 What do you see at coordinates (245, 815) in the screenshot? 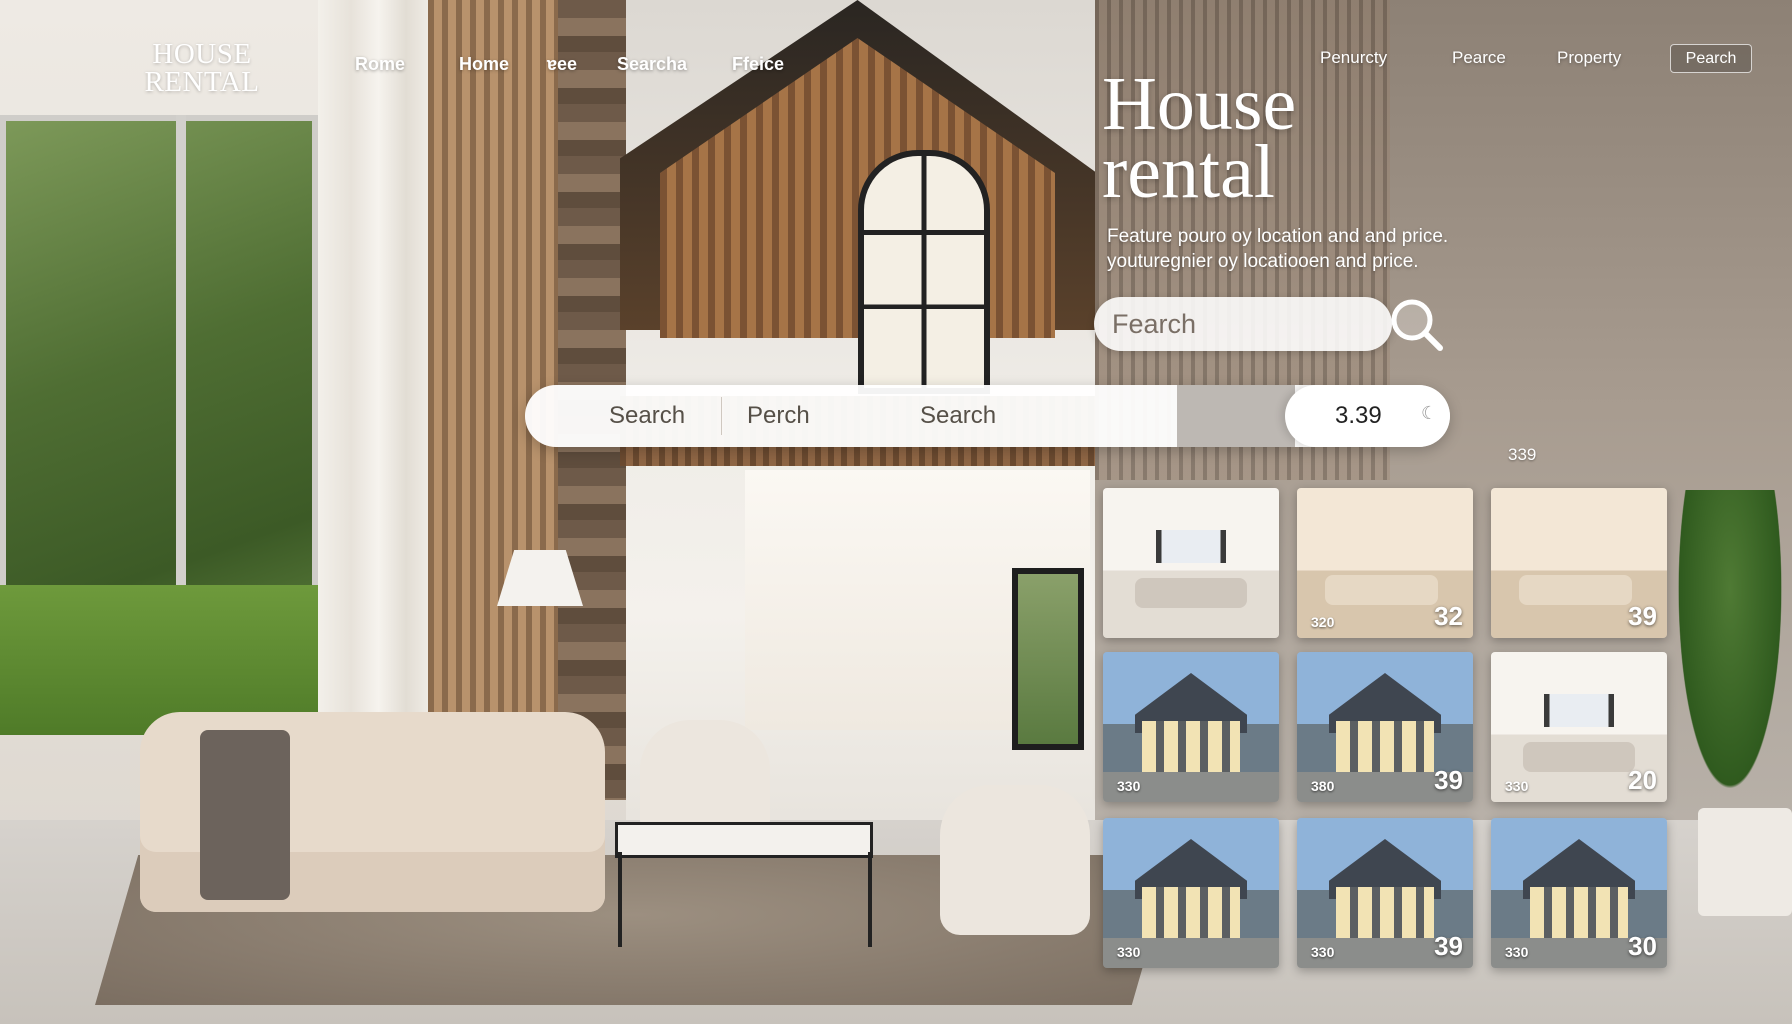
I see `sofa-throw` at bounding box center [245, 815].